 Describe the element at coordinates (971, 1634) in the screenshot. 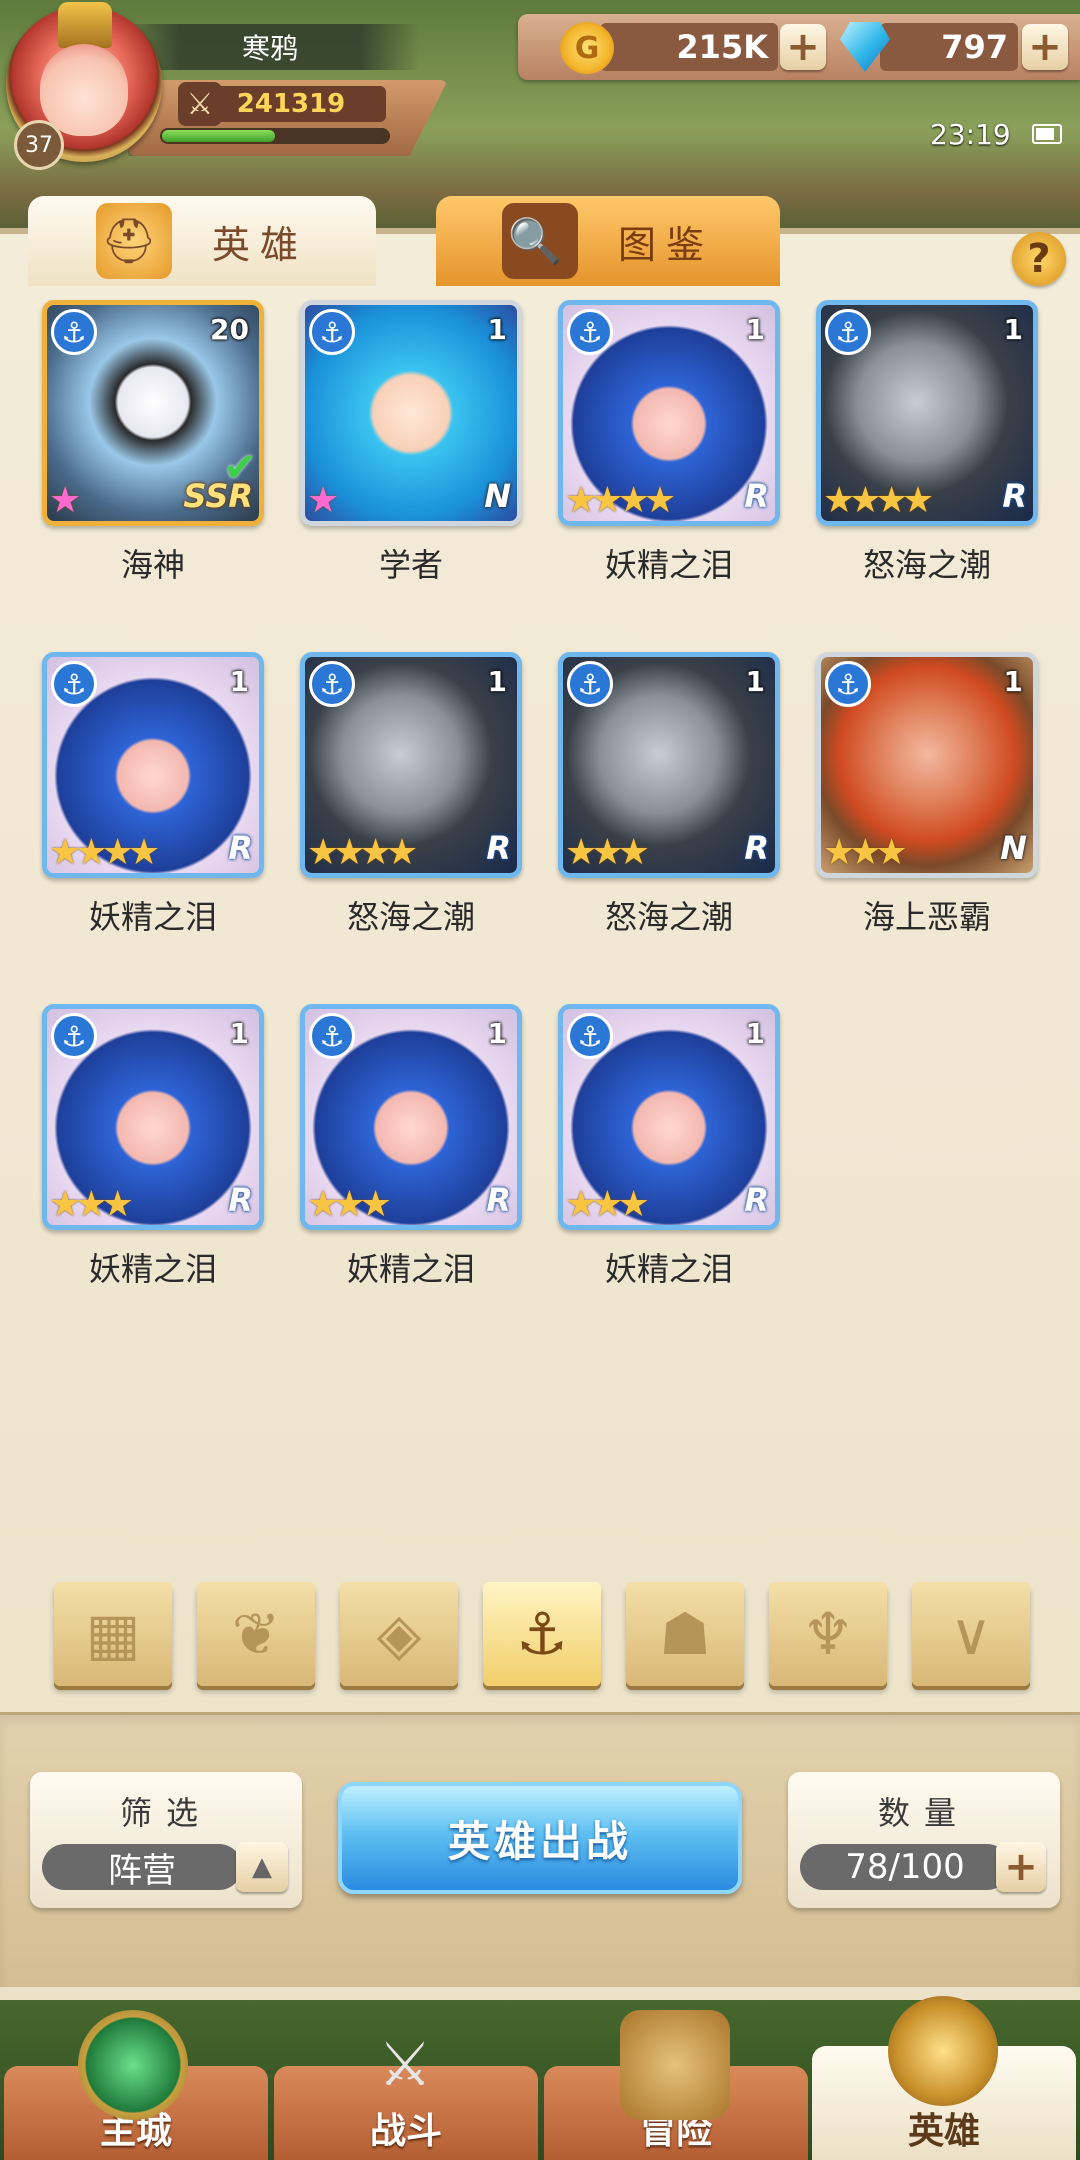

I see `filter-tab-wing-icon: ∨` at that location.